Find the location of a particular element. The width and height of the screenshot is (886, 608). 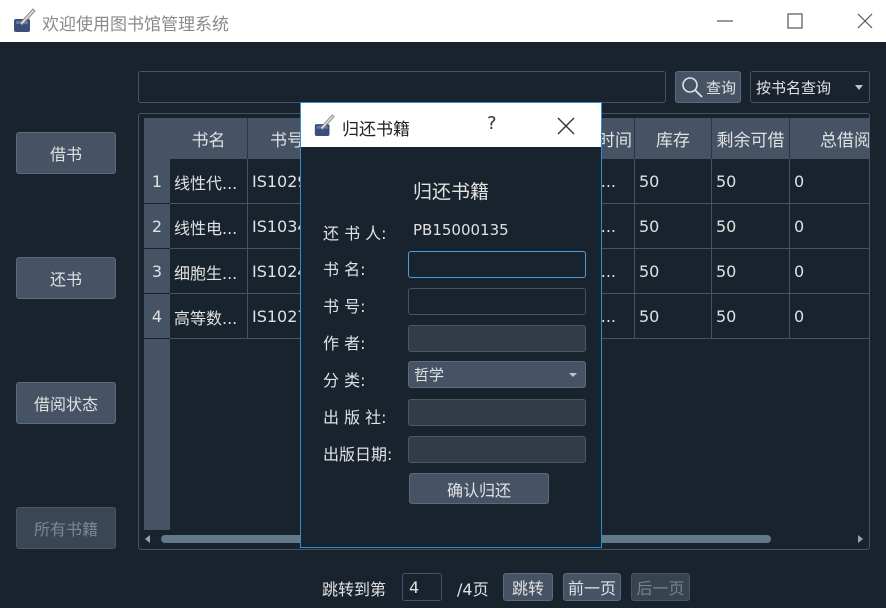

confirm-return-button: 确认归还 is located at coordinates (479, 488).